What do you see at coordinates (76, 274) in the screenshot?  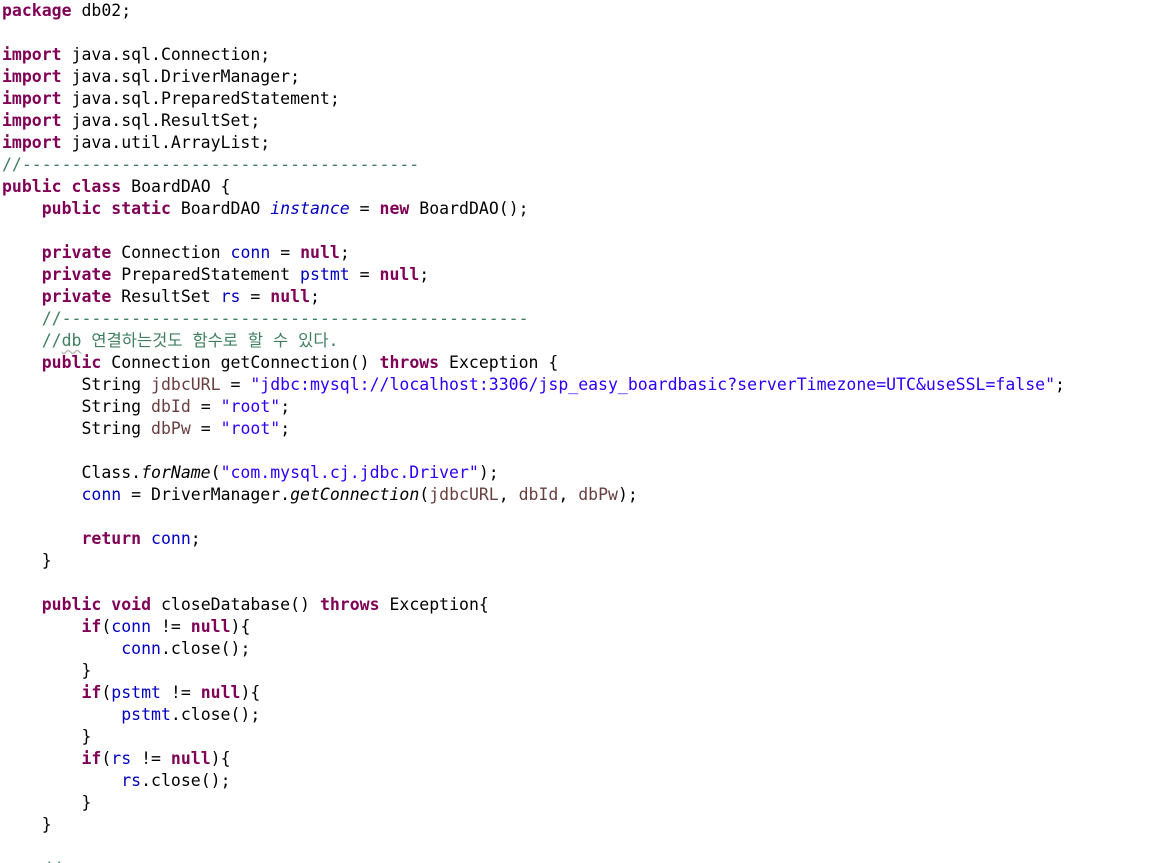 I see `code-token: private` at bounding box center [76, 274].